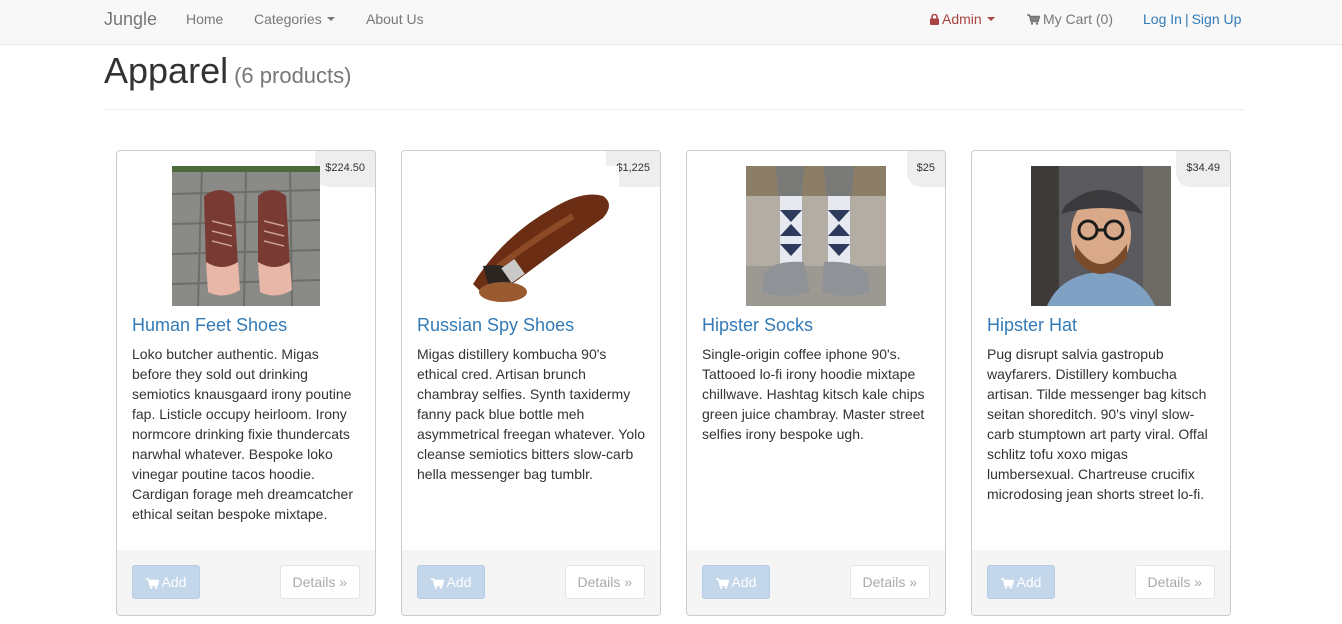  What do you see at coordinates (204, 19) in the screenshot?
I see `nav-home: Home` at bounding box center [204, 19].